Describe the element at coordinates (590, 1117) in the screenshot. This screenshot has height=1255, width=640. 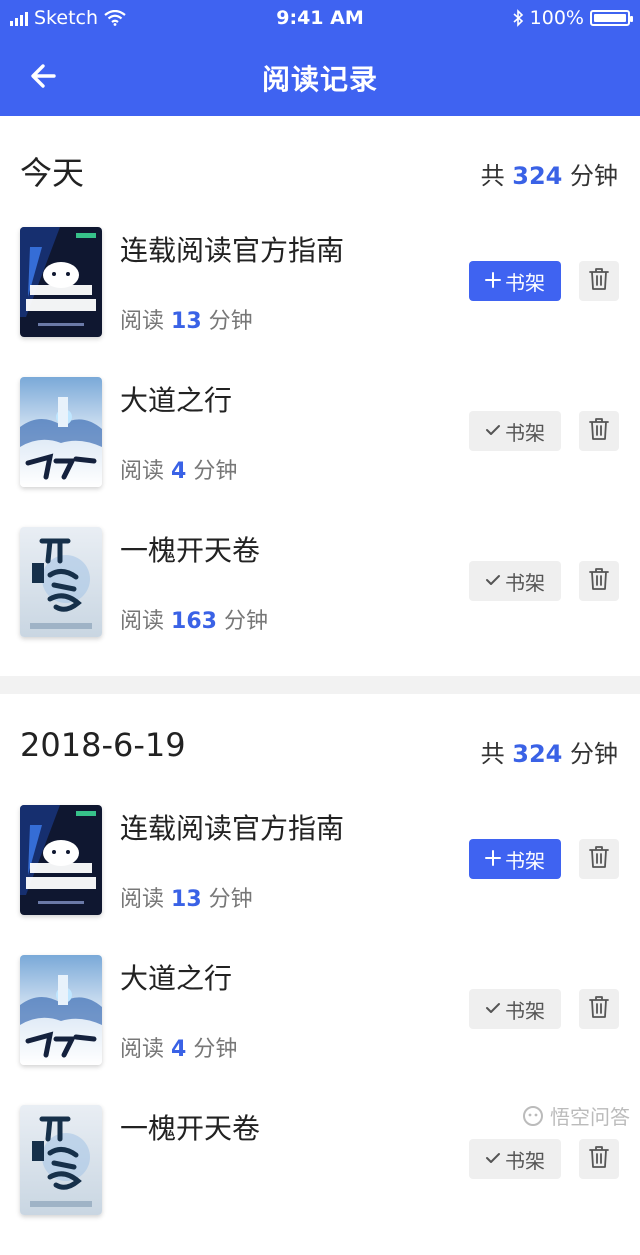
I see `watermark-text: 悟空问答` at that location.